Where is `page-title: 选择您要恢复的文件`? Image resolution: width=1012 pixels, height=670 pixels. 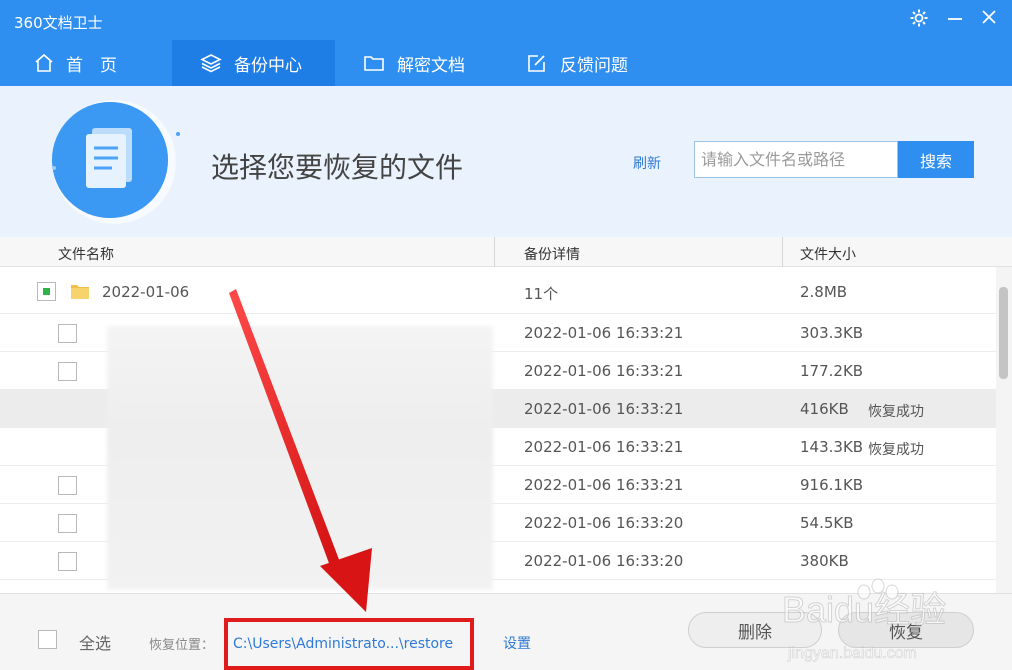
page-title: 选择您要恢复的文件 is located at coordinates (337, 167).